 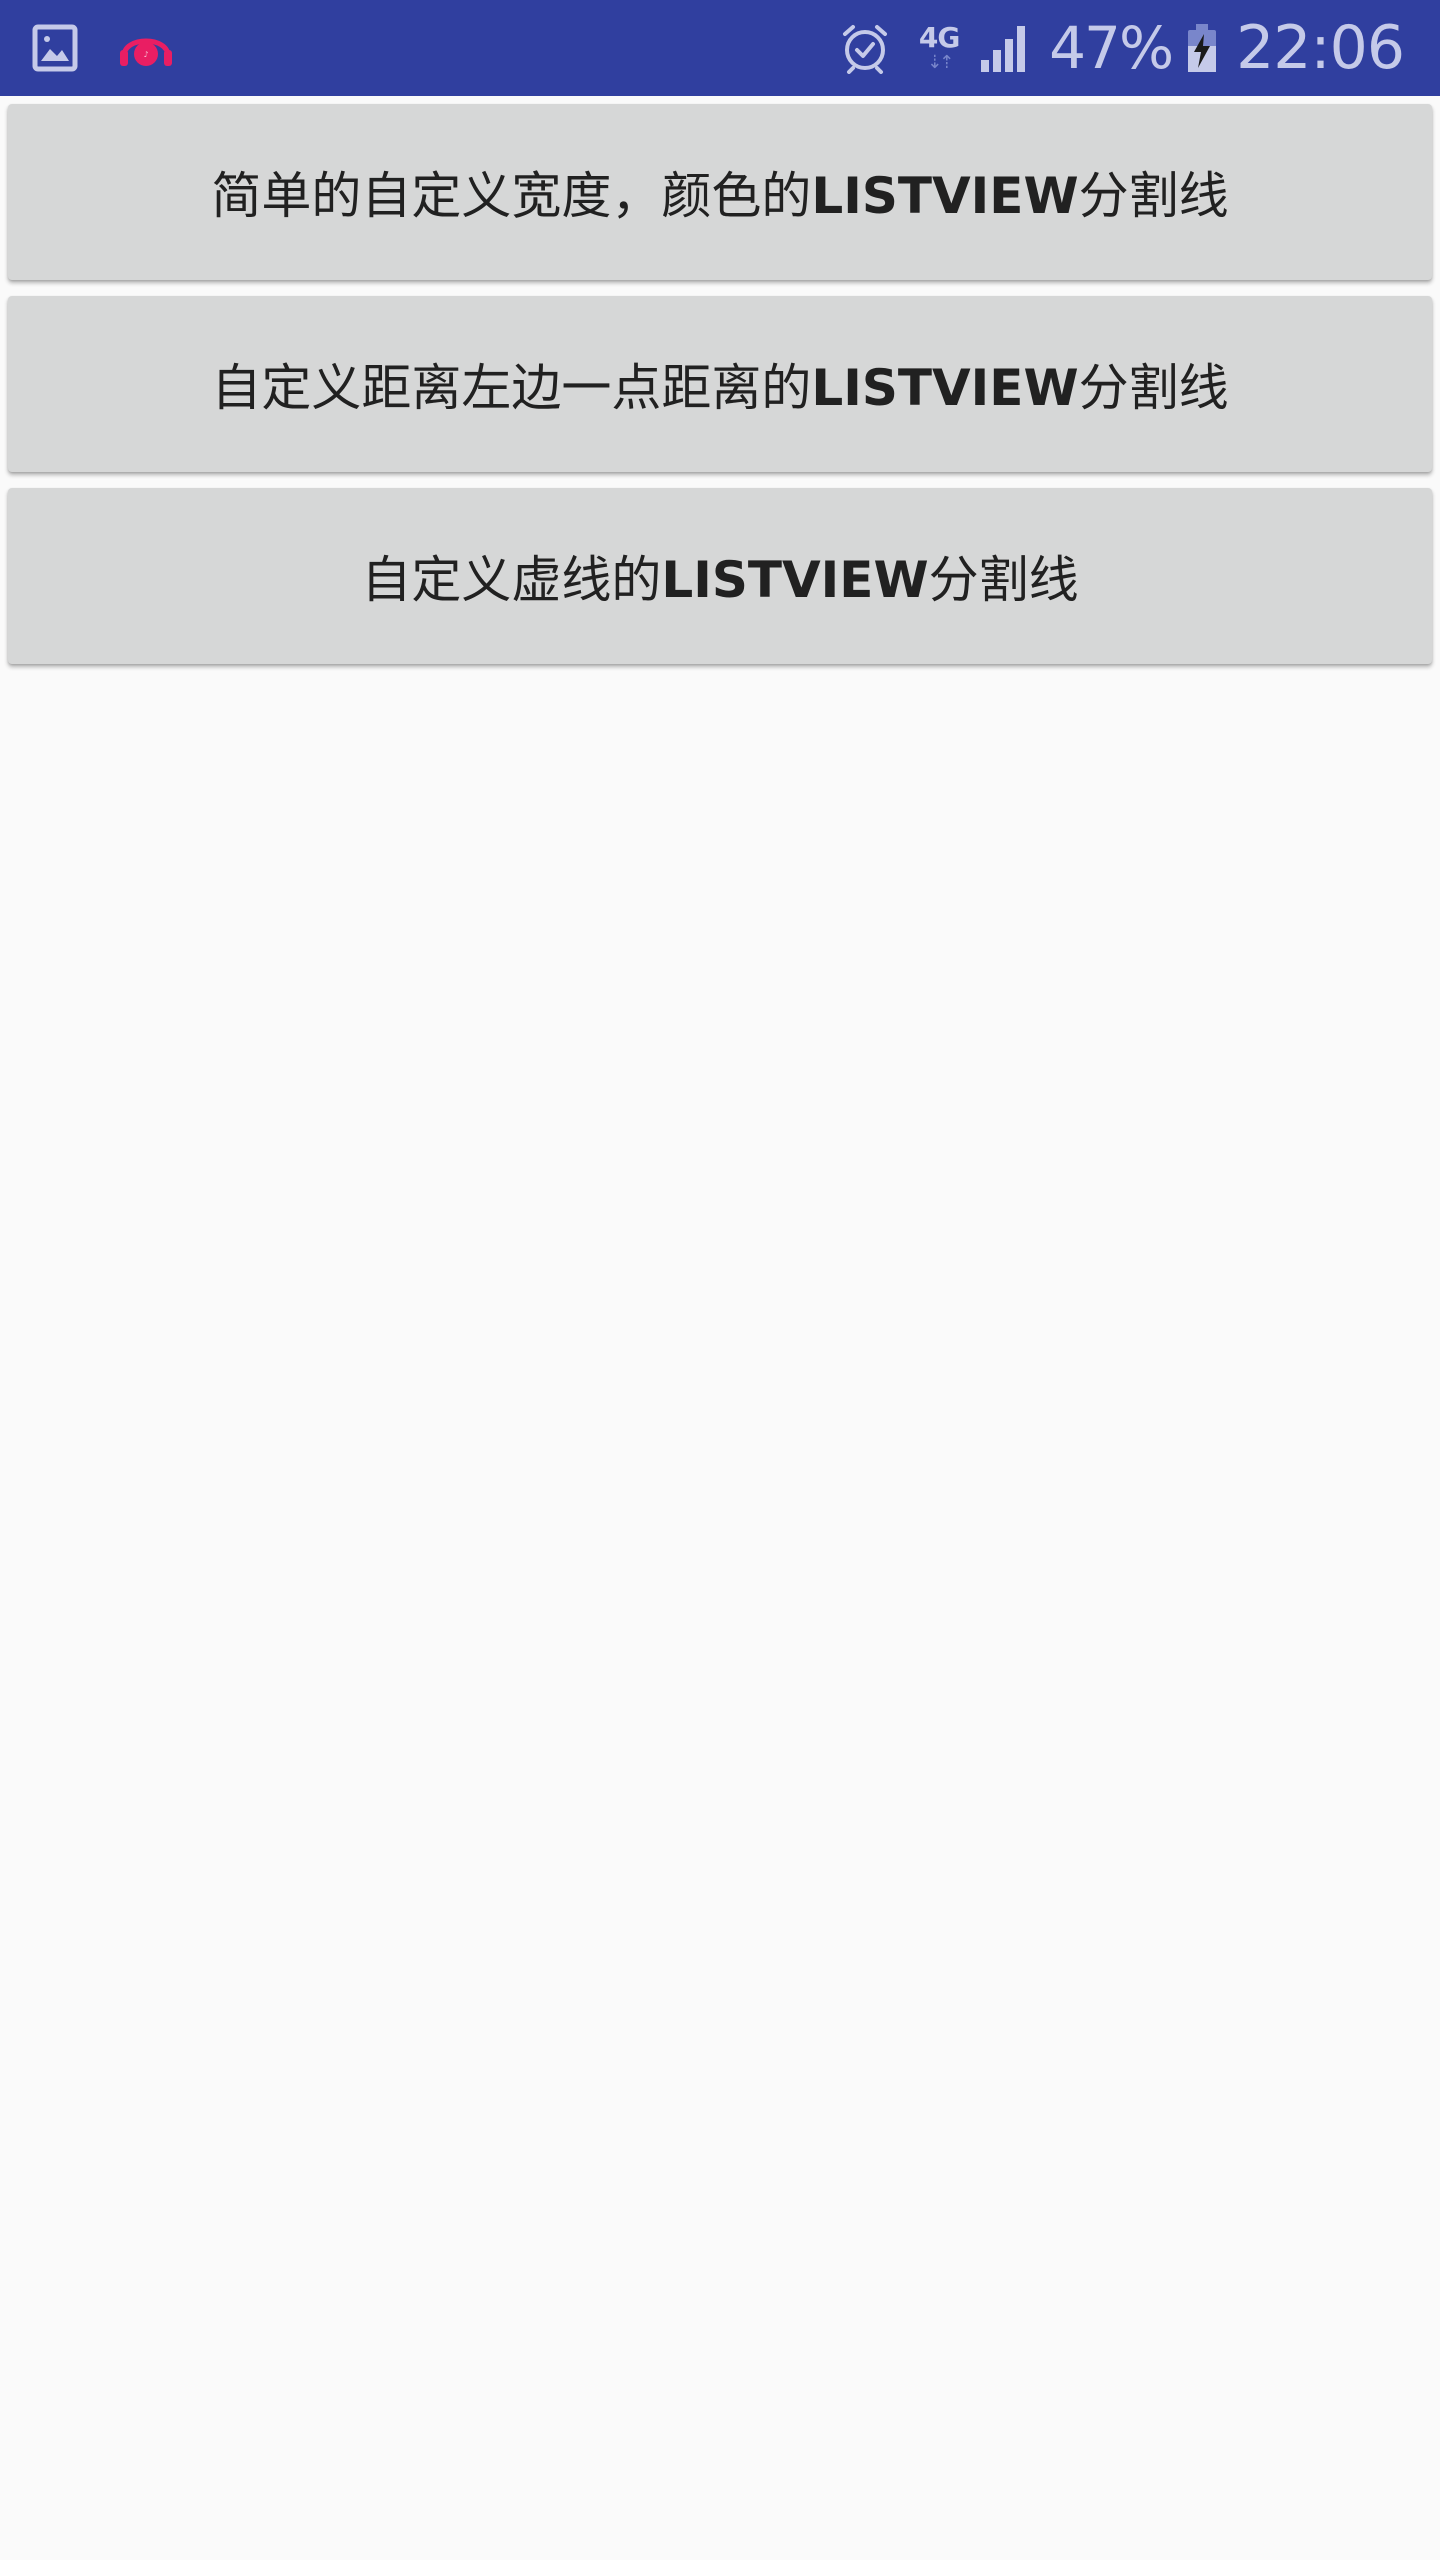 I want to click on label-prefix: 自定义距离左边一点距离的, so click(x=511, y=388).